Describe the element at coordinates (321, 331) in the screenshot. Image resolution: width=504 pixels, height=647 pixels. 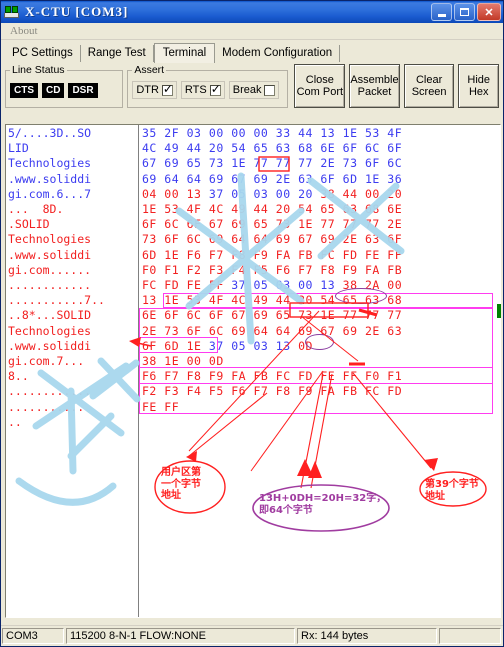
I see `hex-line: 2E 73 6F 6C 69 64 64 69 67 69 2E 63` at that location.